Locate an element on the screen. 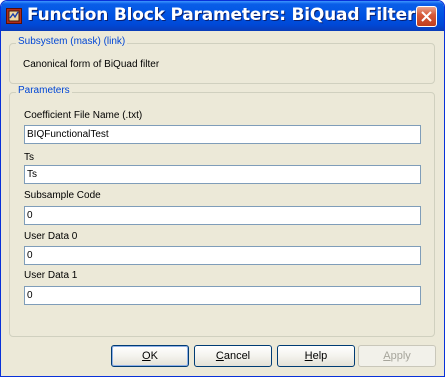 Image resolution: width=445 pixels, height=377 pixels. close-icon is located at coordinates (426, 16).